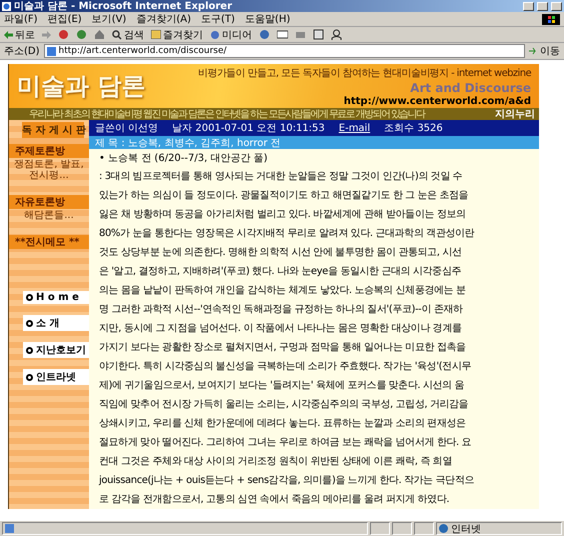 The width and height of the screenshot is (564, 536). What do you see at coordinates (443, 528) in the screenshot?
I see `globe-icon` at bounding box center [443, 528].